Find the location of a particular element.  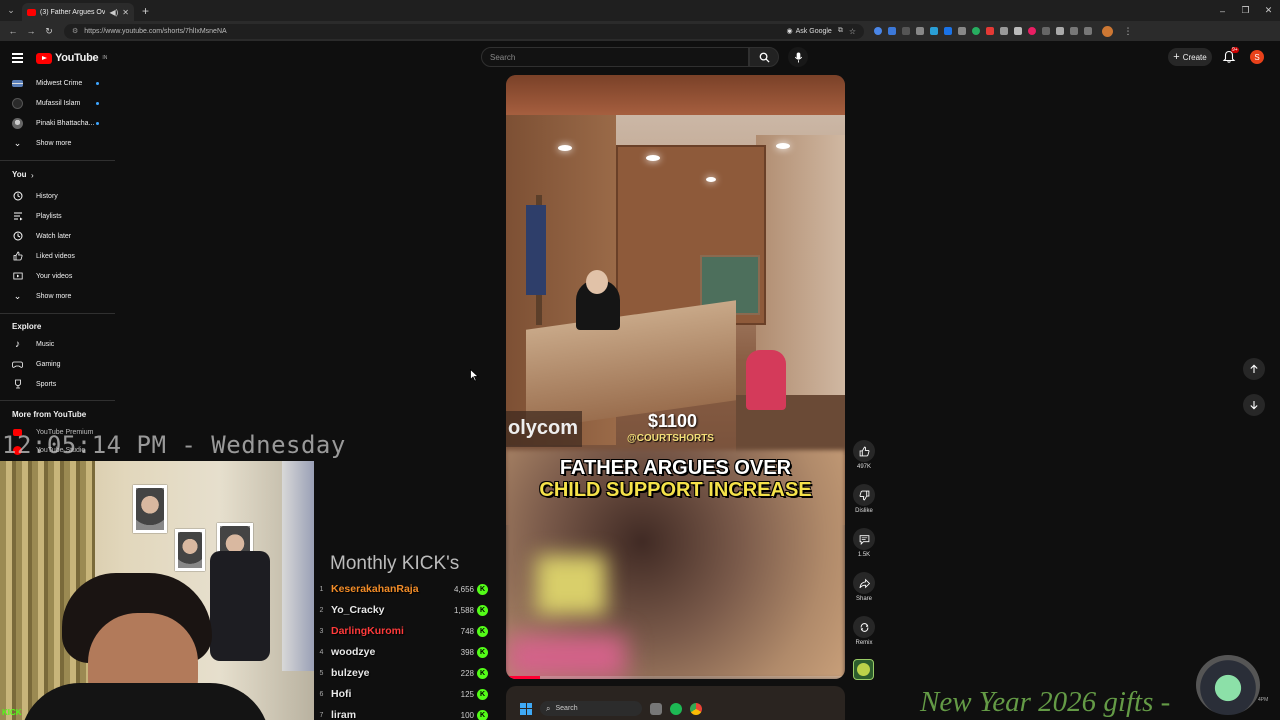

new-tab-icon: + is located at coordinates (145, 11).